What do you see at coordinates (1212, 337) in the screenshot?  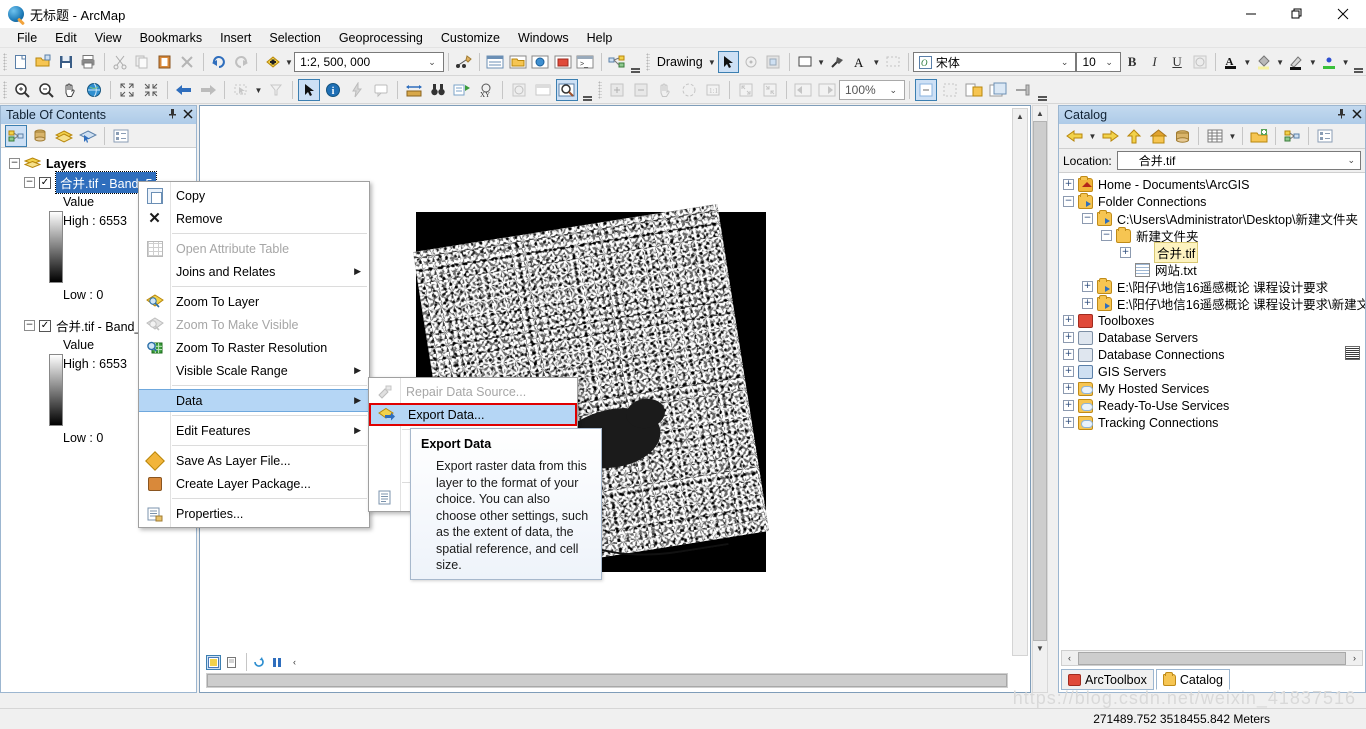 I see `catalog-item-database-servers: + Database Servers` at bounding box center [1212, 337].